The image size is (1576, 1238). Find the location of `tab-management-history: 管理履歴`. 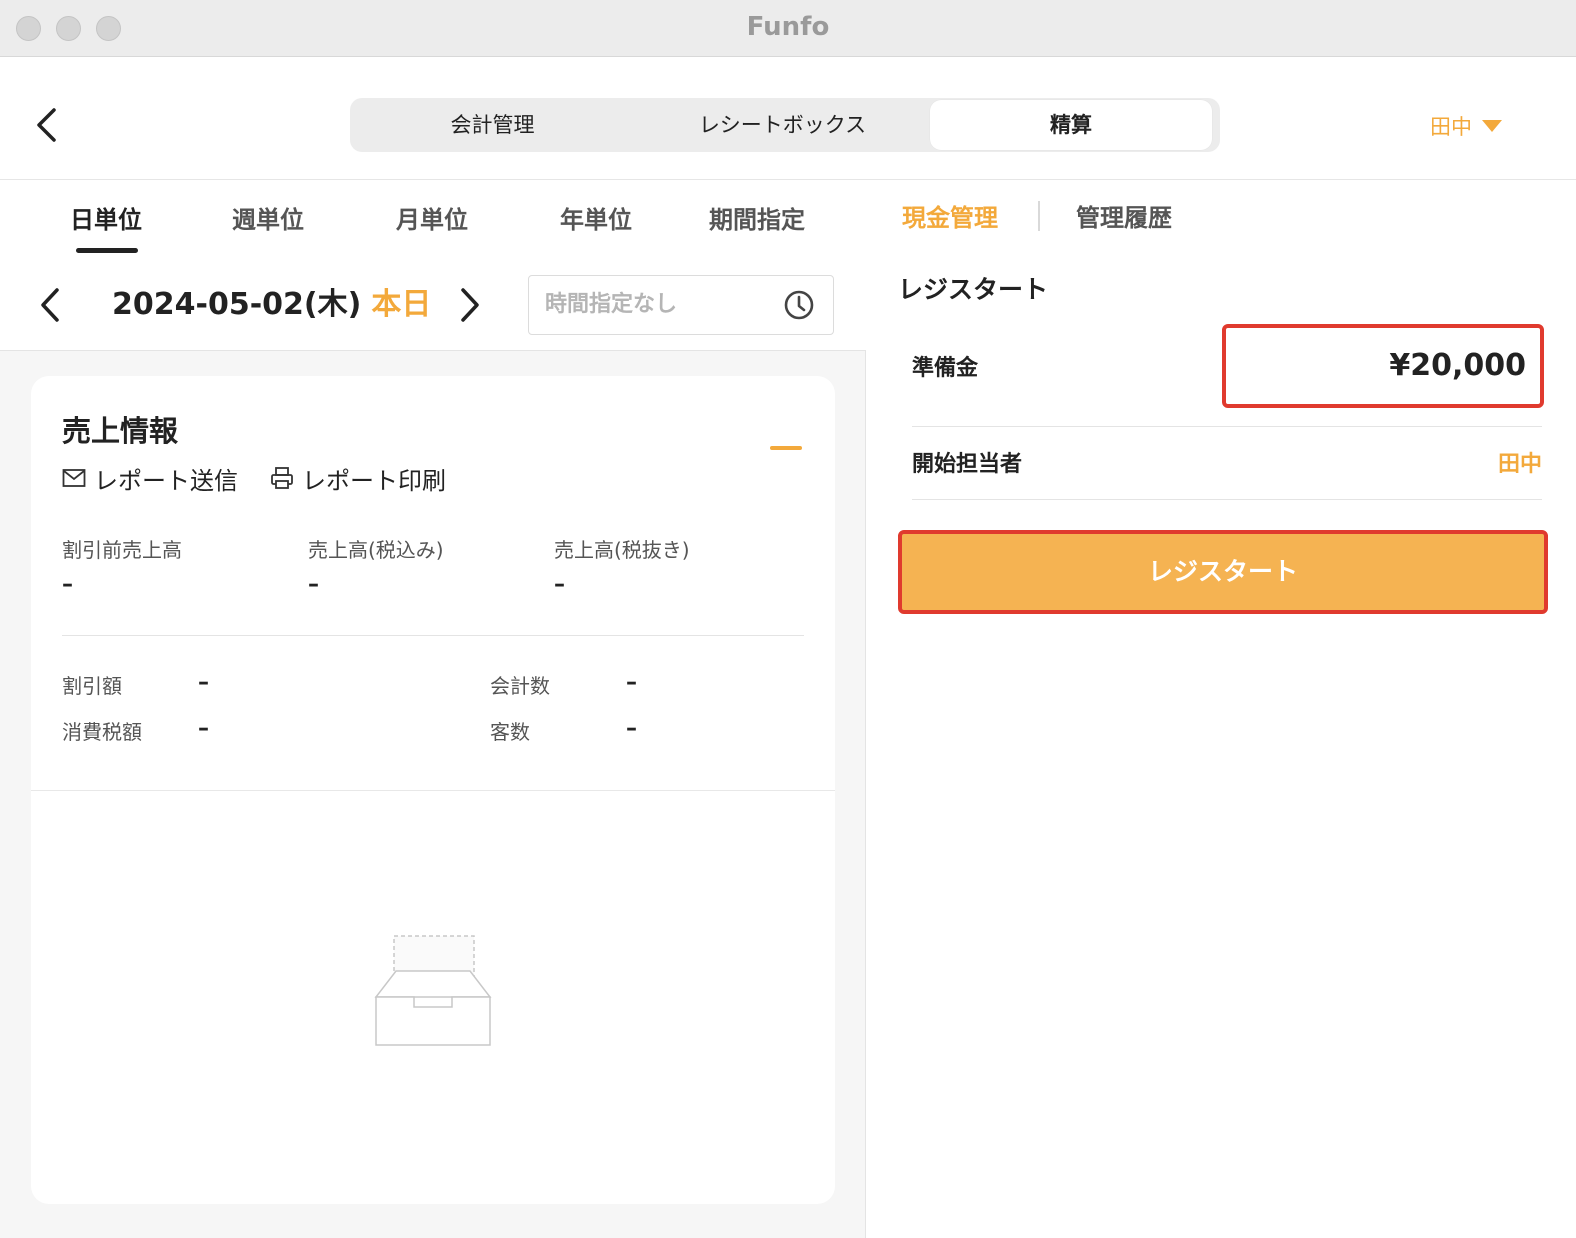

tab-management-history: 管理履歴 is located at coordinates (1124, 218).